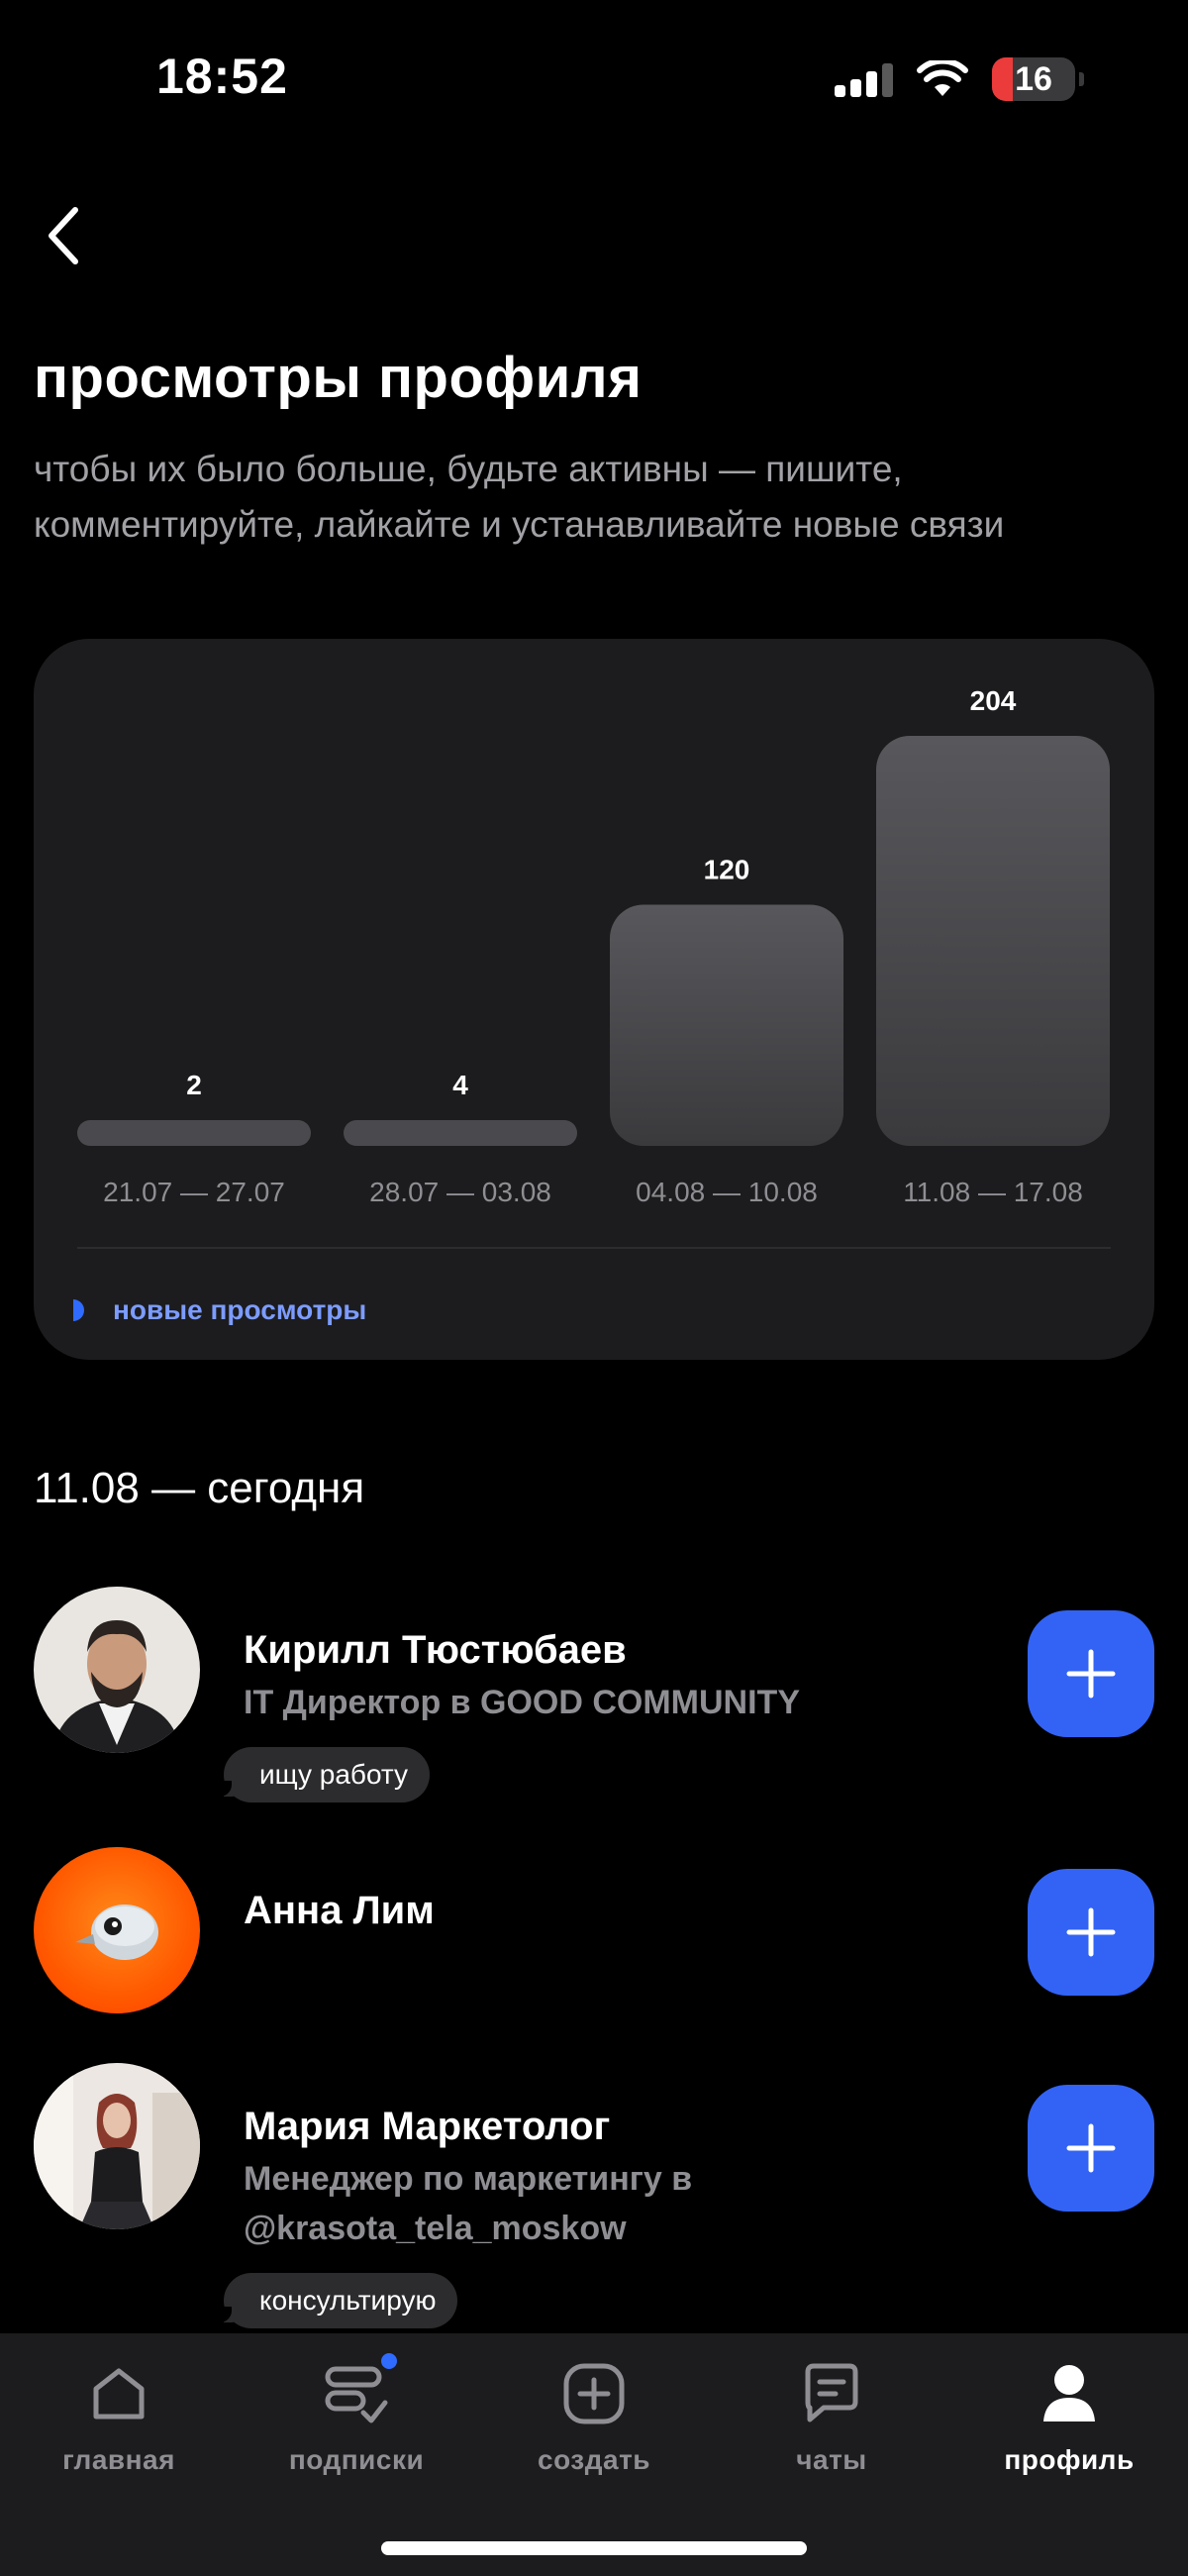 The image size is (1188, 2576). Describe the element at coordinates (389, 2361) in the screenshot. I see `notification-dot` at that location.